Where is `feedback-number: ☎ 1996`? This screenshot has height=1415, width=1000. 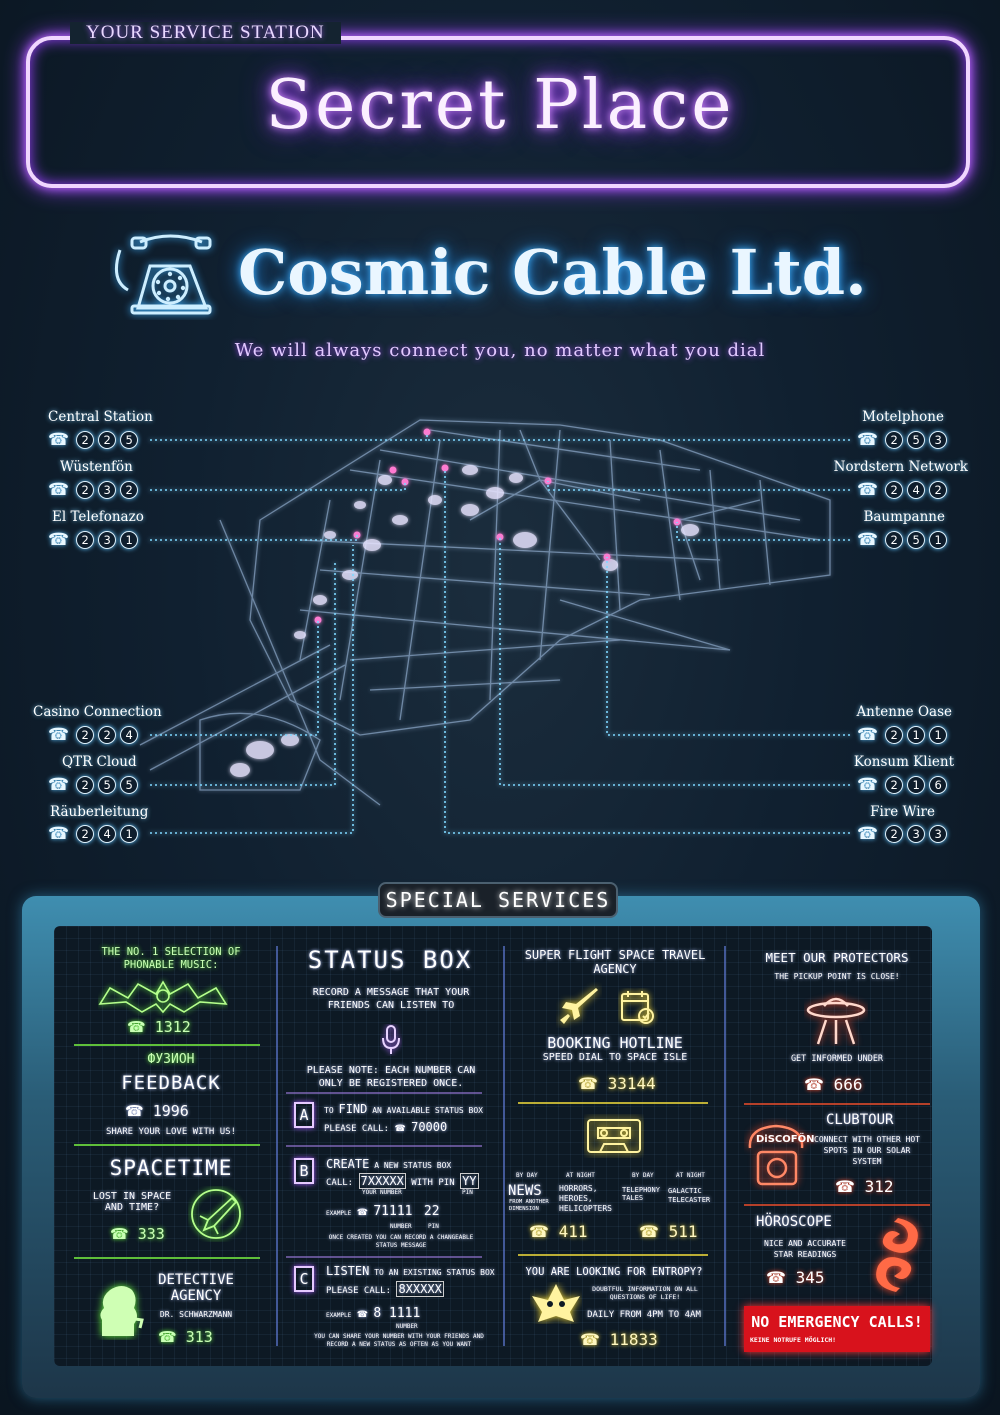 feedback-number: ☎ 1996 is located at coordinates (157, 1111).